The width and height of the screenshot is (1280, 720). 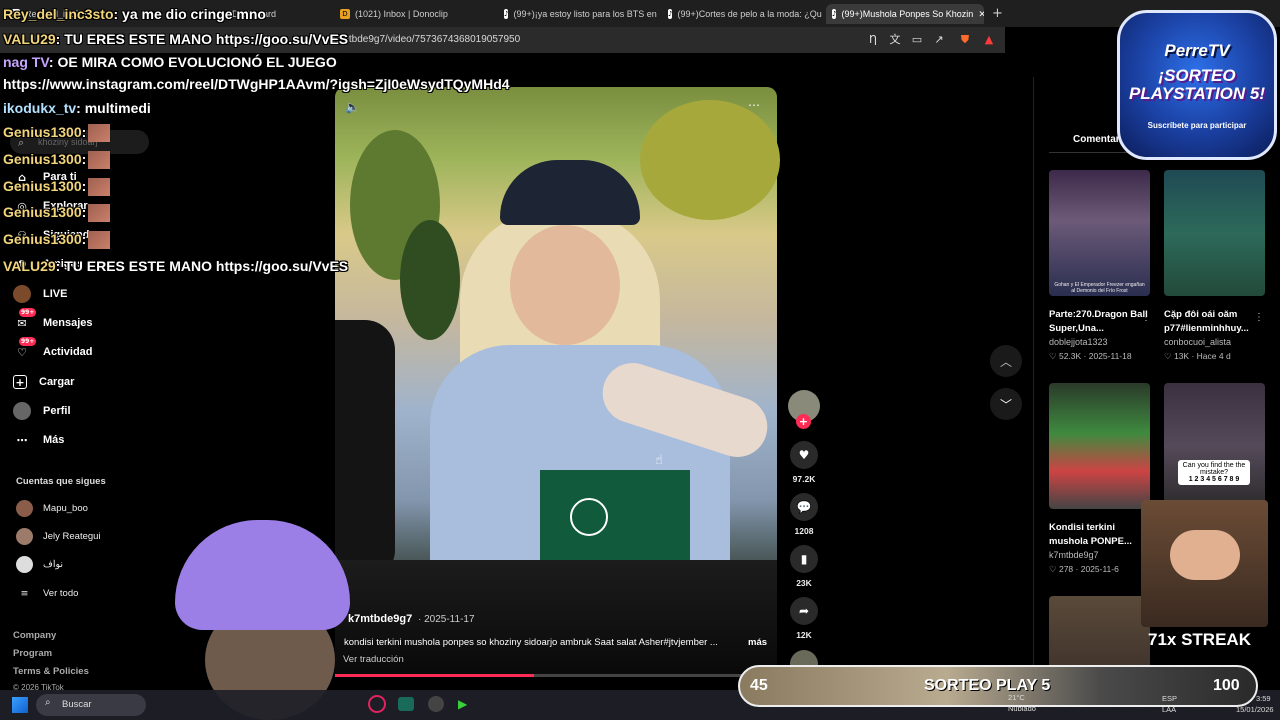 What do you see at coordinates (47, 593) in the screenshot?
I see `see-all-link: ≡ Ver todo` at bounding box center [47, 593].